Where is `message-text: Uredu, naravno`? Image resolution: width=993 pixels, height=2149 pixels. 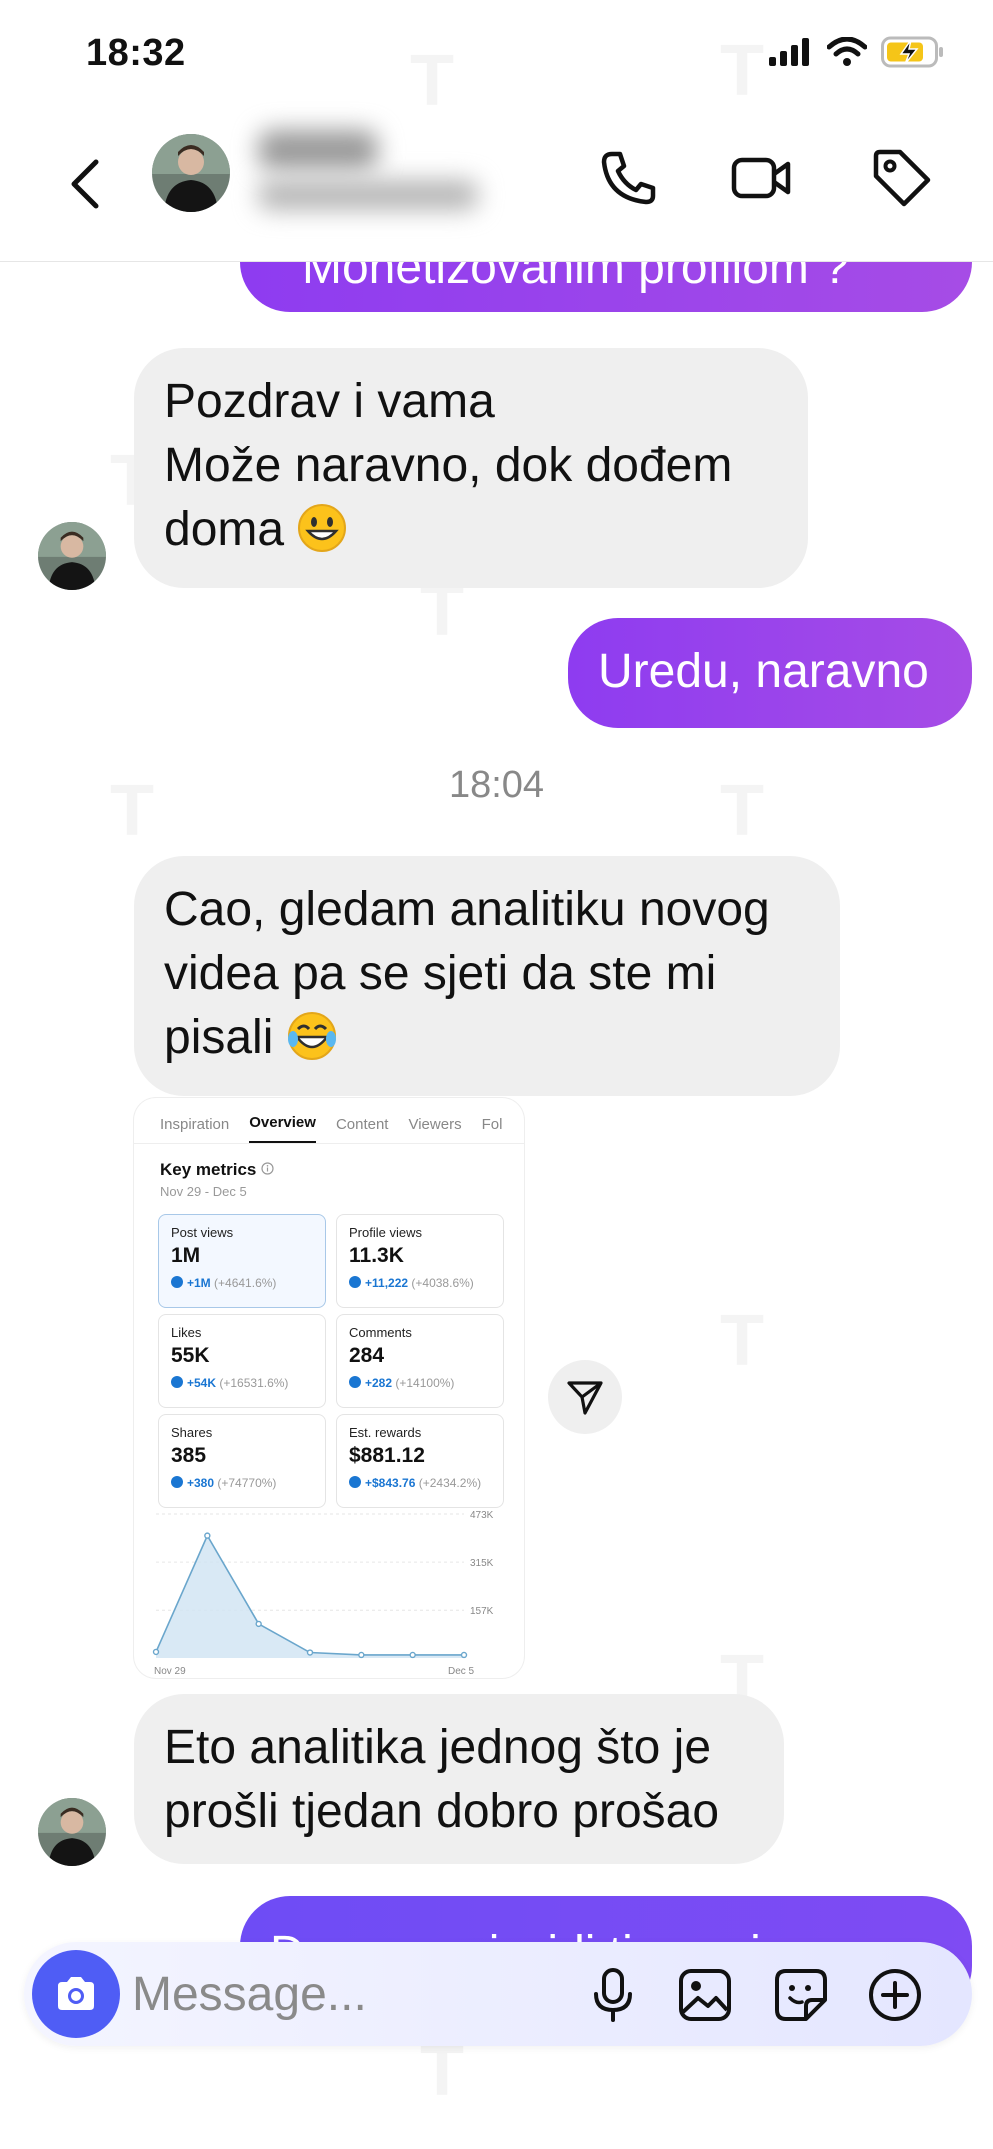
message-text: Uredu, naravno is located at coordinates (763, 671).